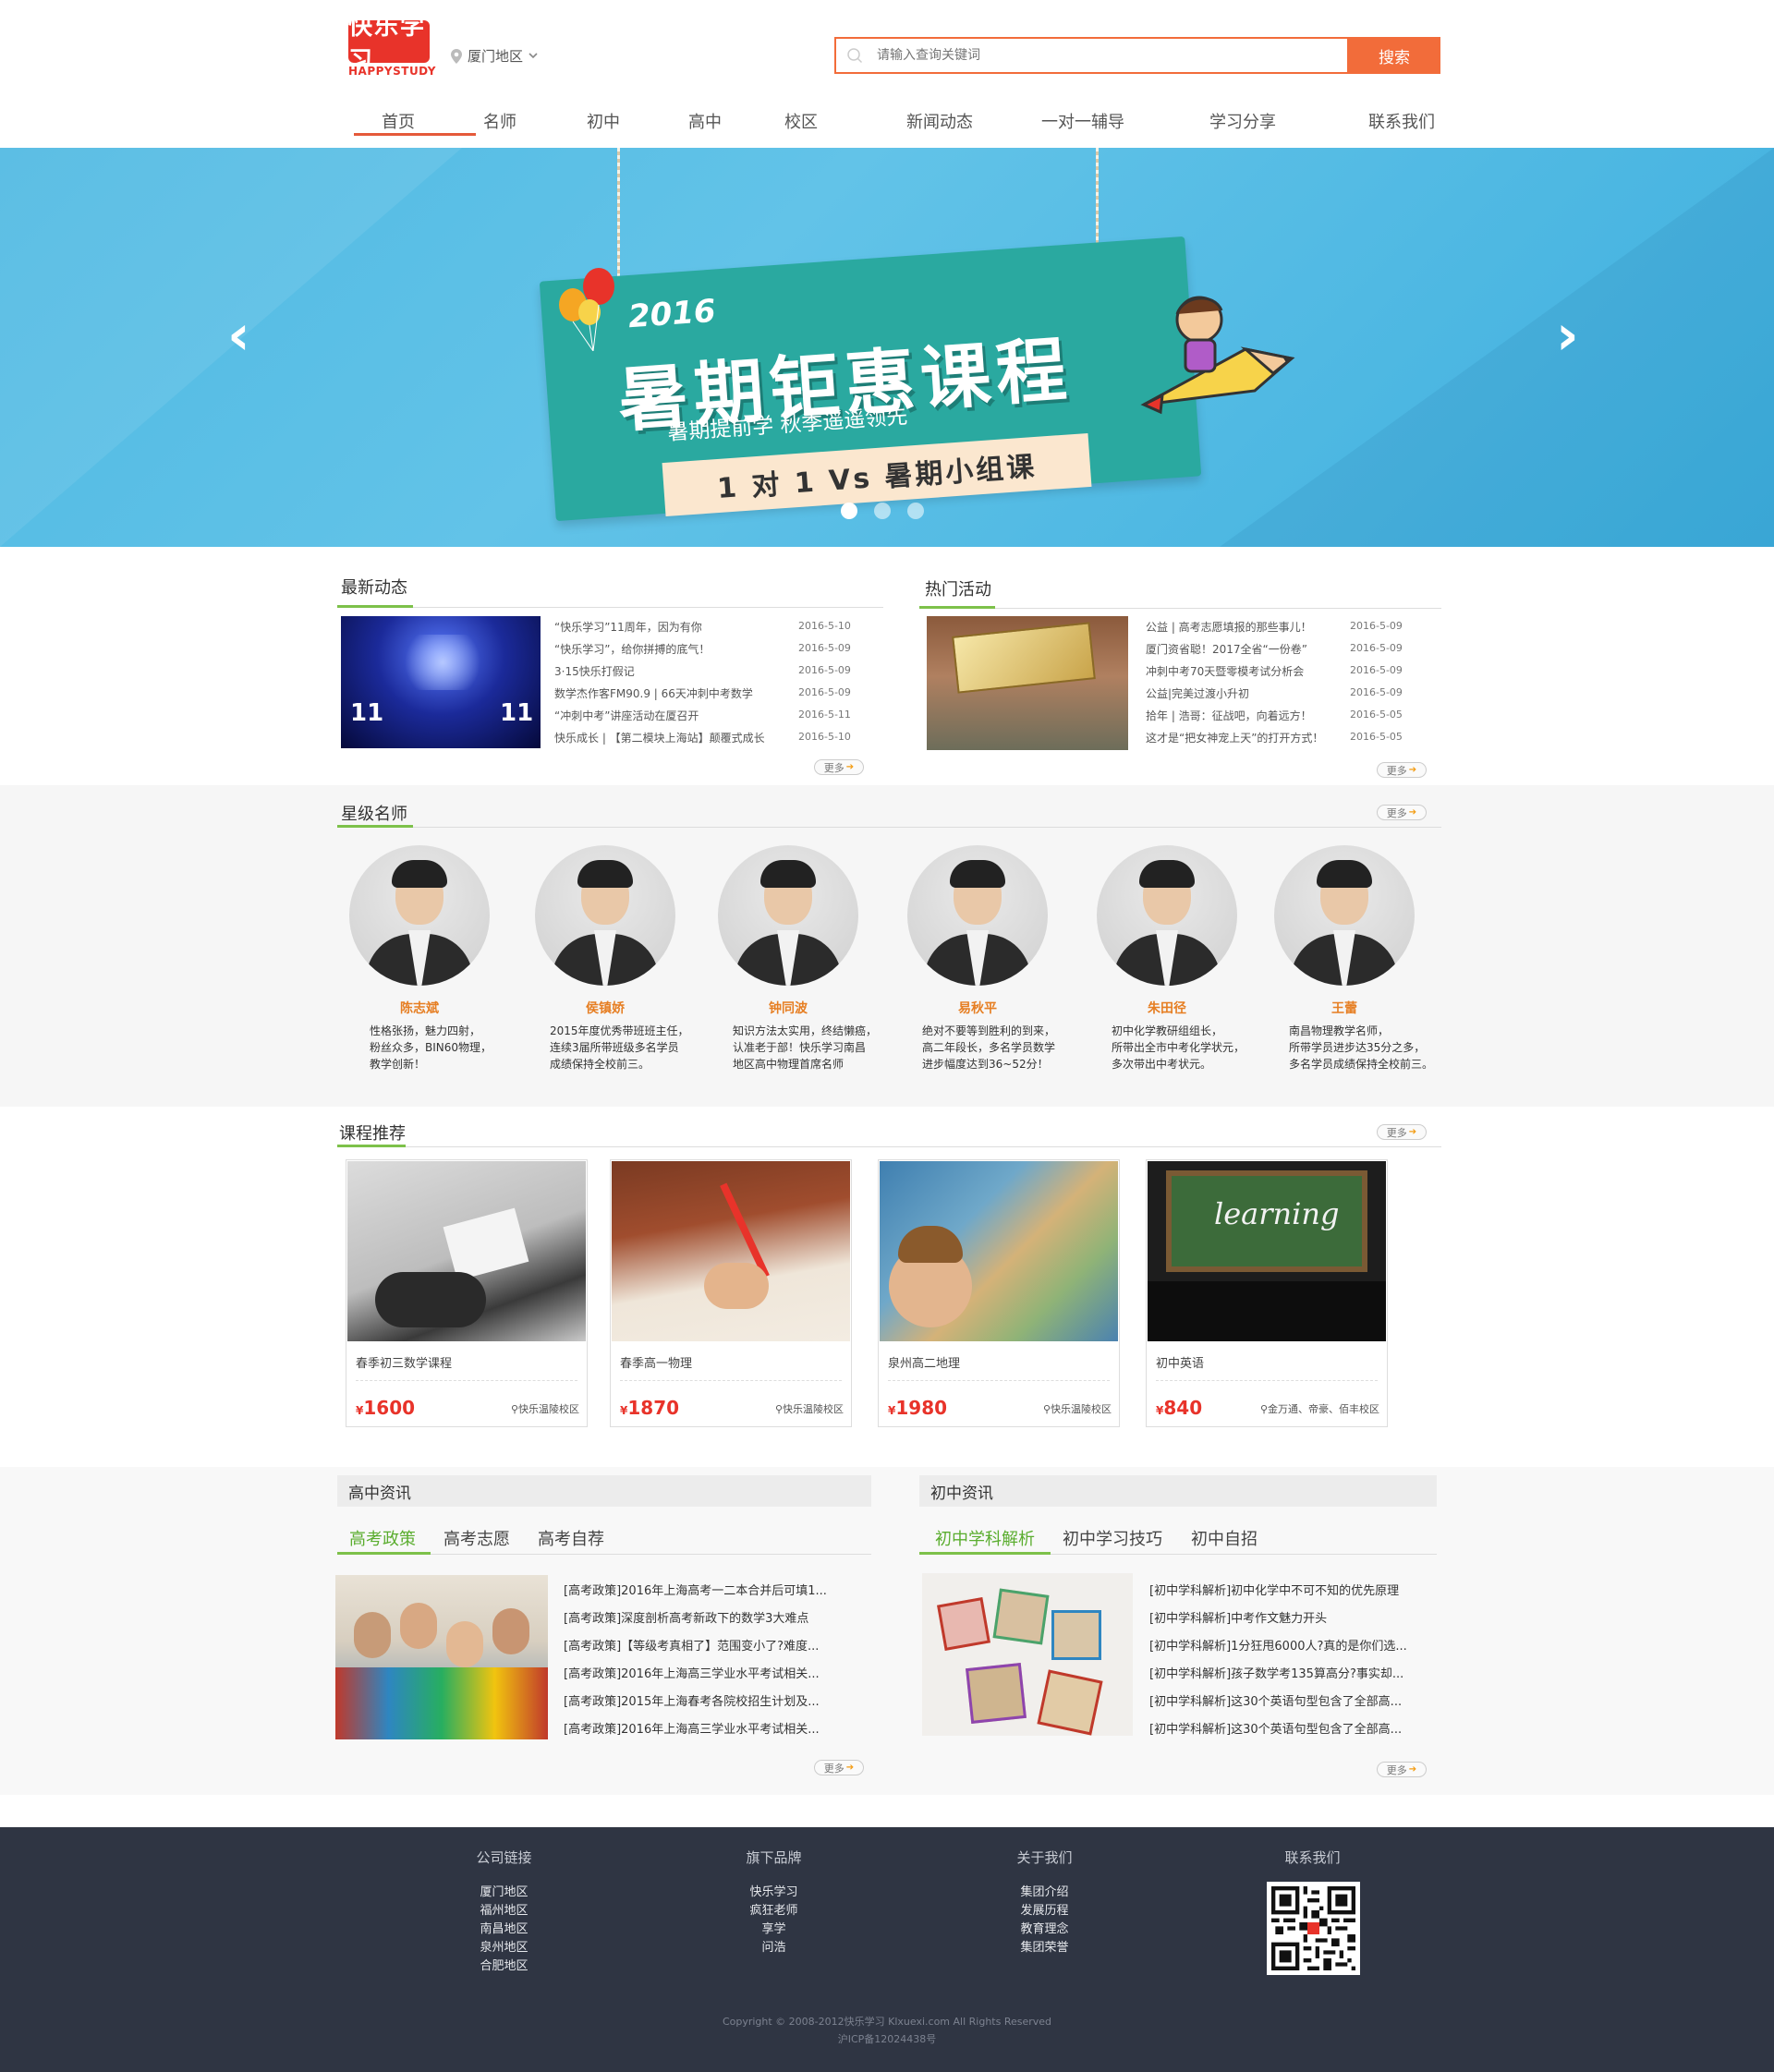 The image size is (1774, 2072). Describe the element at coordinates (1224, 1538) in the screenshot. I see `tab-ms-admission: 初中自招` at that location.